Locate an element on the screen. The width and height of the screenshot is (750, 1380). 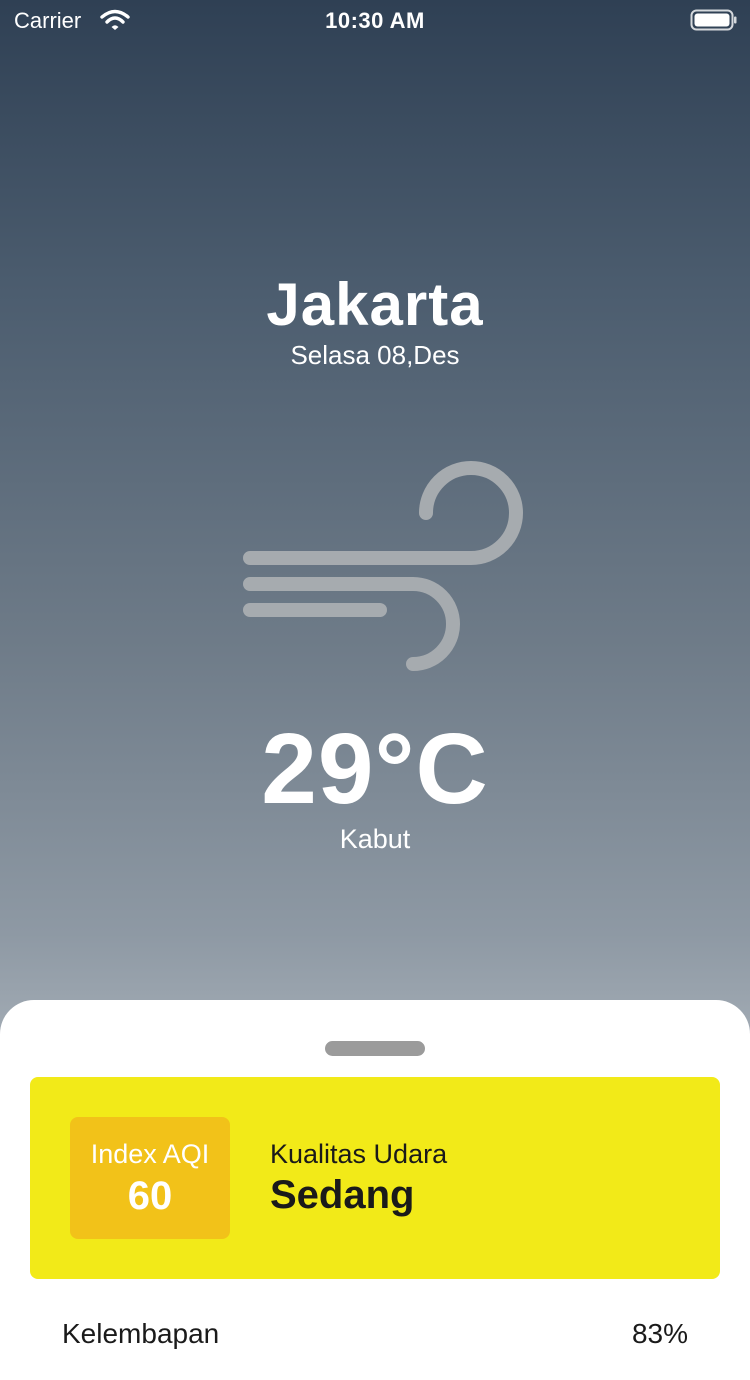
aqi-index-badge: Index AQI 60 is located at coordinates (150, 1178).